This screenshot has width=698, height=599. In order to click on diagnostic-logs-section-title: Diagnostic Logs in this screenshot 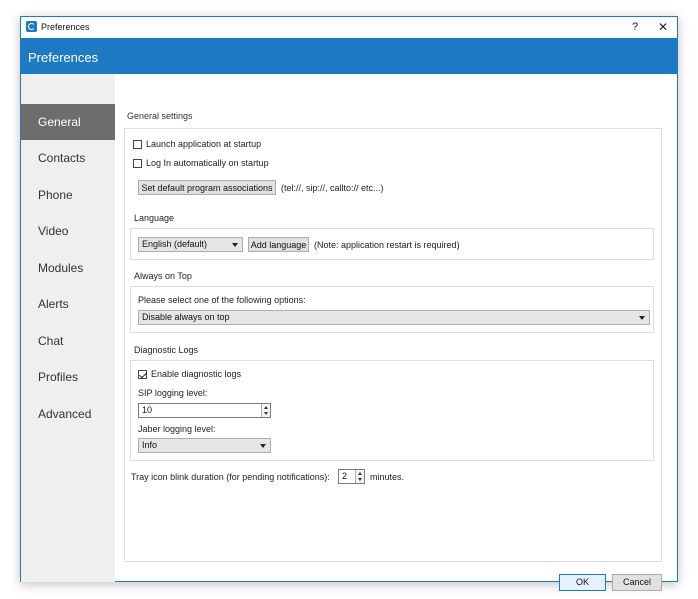, I will do `click(166, 350)`.